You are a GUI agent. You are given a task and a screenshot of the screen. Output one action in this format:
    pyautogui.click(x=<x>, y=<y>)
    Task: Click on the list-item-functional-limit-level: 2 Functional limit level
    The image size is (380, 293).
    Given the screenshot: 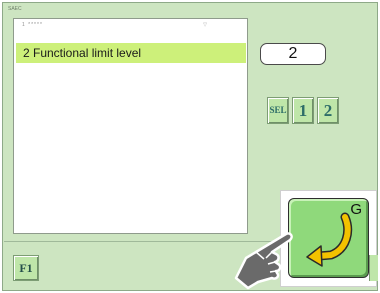 What is the action you would take?
    pyautogui.click(x=131, y=53)
    